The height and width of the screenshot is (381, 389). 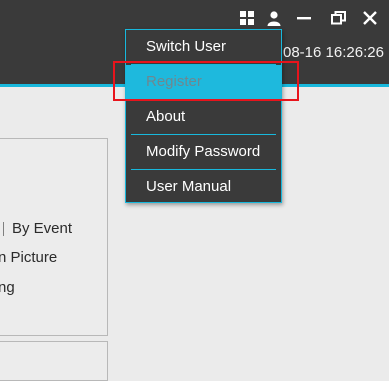 I want to click on panel-option-3: ng, so click(x=7, y=287).